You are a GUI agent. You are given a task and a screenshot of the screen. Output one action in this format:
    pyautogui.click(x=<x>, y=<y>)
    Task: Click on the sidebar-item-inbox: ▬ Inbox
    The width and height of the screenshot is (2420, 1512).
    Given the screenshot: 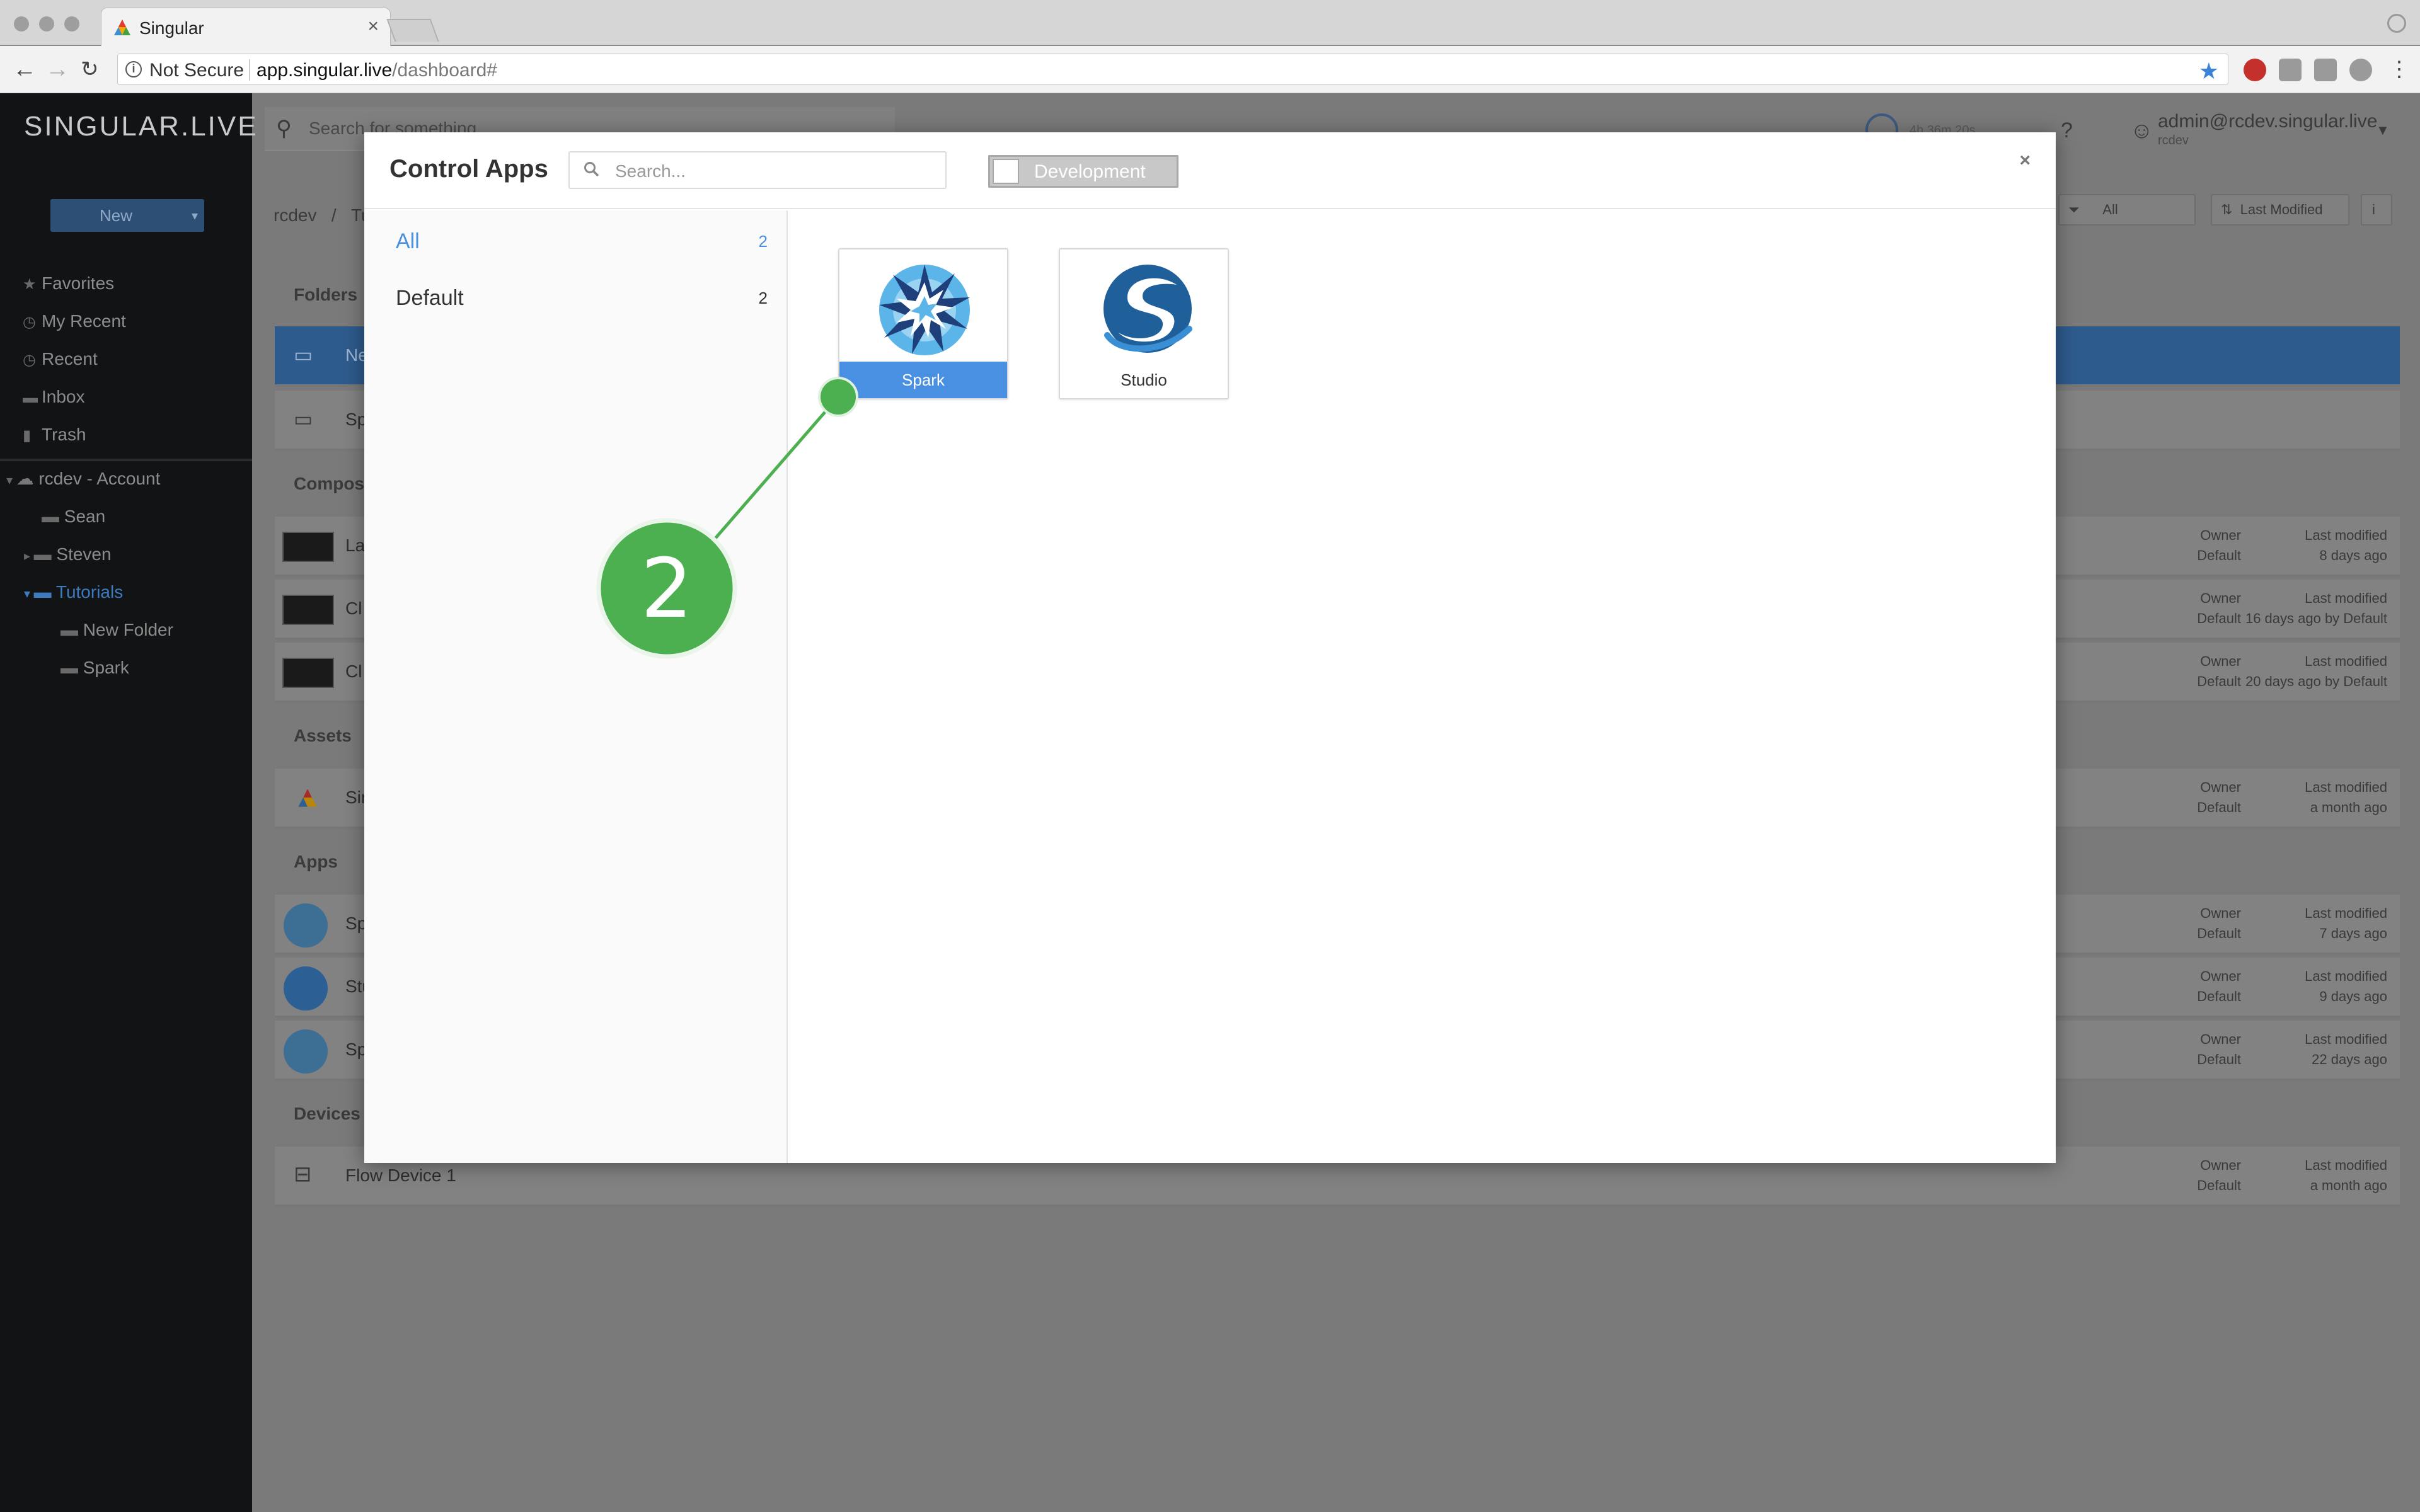 What is the action you would take?
    pyautogui.click(x=54, y=397)
    